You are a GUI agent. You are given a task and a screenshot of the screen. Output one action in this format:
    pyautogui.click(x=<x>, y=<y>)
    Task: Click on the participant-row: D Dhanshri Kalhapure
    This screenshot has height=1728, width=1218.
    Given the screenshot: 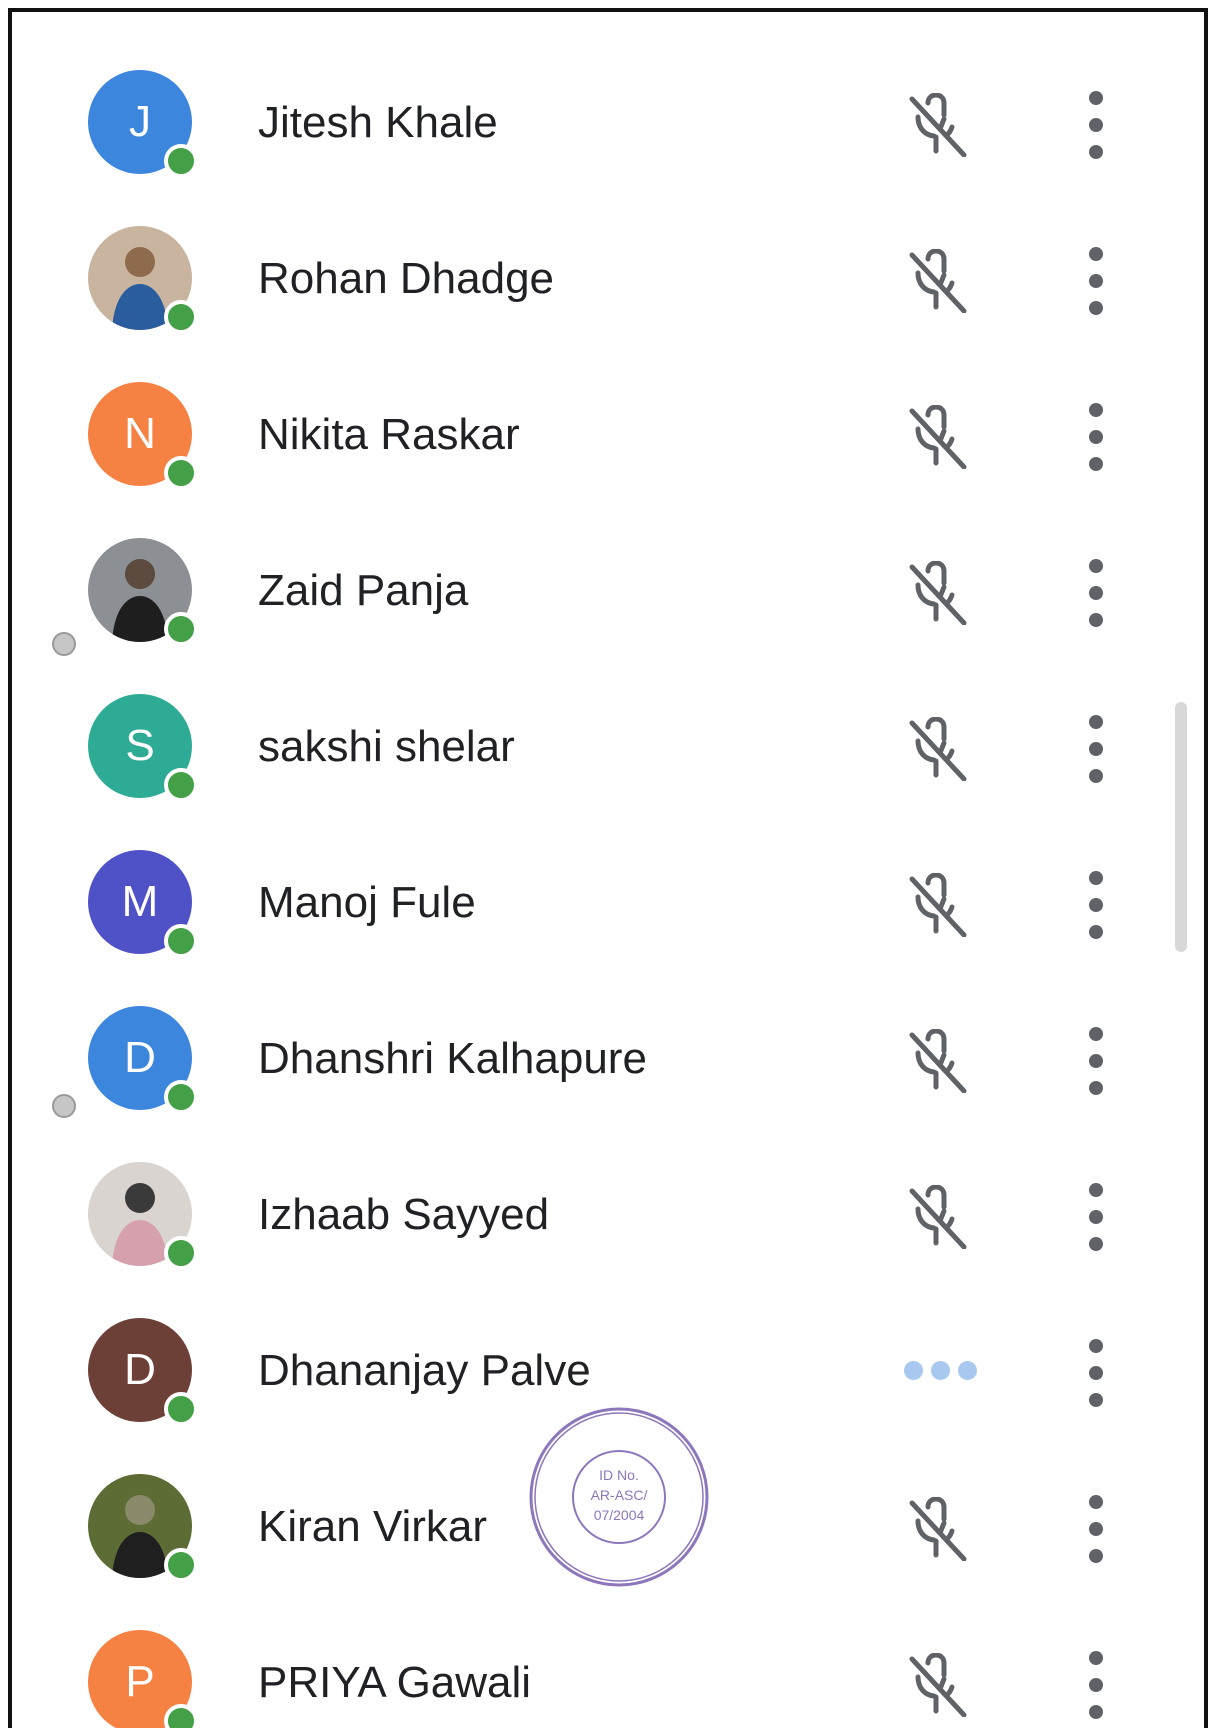 What is the action you would take?
    pyautogui.click(x=608, y=1059)
    